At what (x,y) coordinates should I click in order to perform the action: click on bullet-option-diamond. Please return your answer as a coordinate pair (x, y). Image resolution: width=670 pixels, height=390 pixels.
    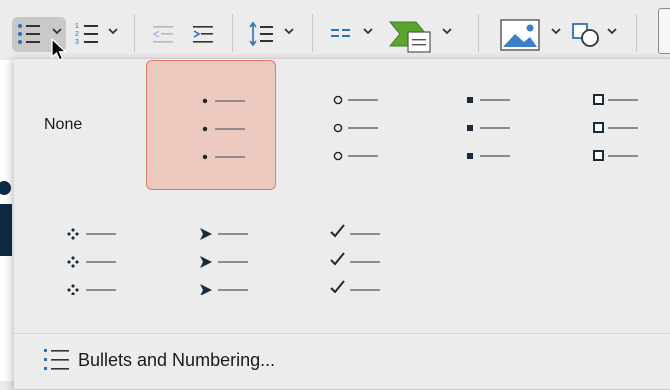
    Looking at the image, I should click on (79, 256).